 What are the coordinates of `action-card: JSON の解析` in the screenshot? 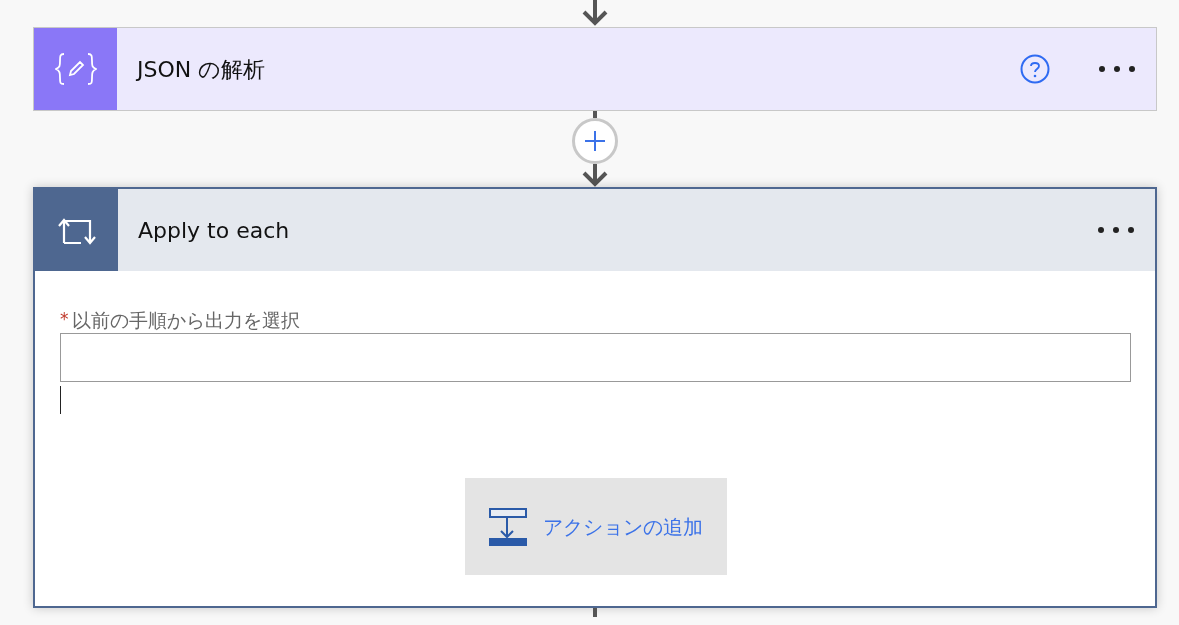 It's located at (595, 69).